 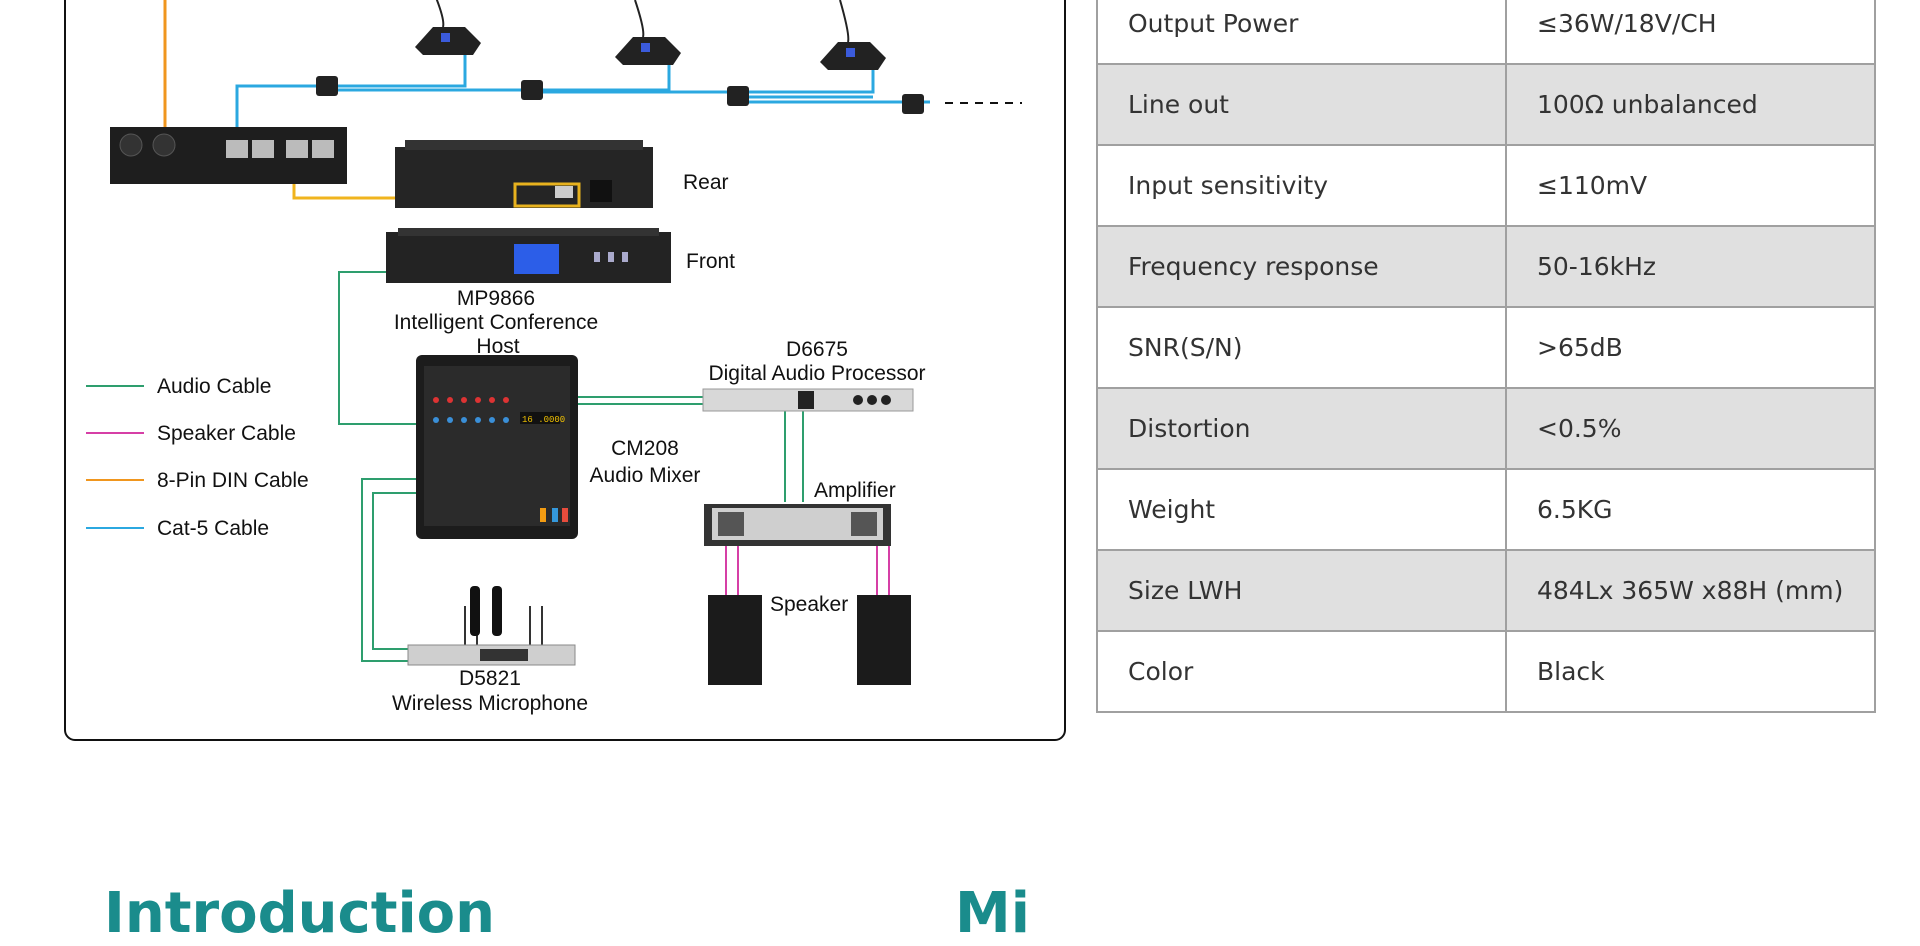 I want to click on spec-row: Weight 6.5KG, so click(x=1486, y=509).